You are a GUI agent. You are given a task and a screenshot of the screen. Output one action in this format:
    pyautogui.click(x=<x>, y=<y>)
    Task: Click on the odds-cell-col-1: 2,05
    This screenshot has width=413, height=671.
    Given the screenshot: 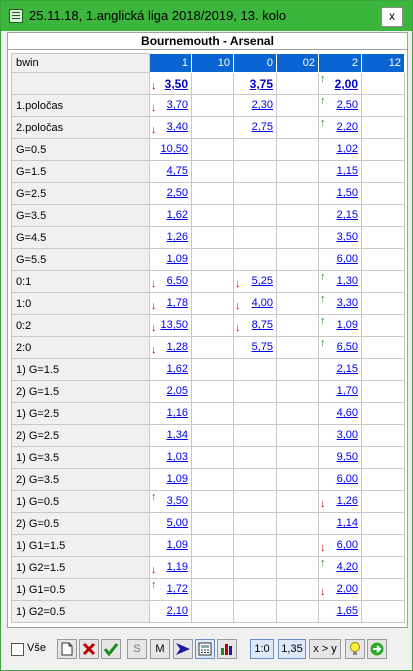 What is the action you would take?
    pyautogui.click(x=170, y=391)
    